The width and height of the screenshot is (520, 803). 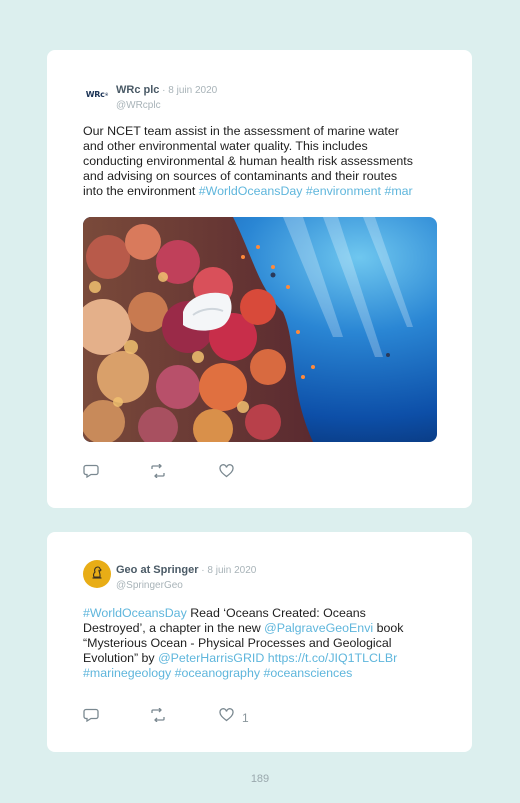 What do you see at coordinates (388, 628) in the screenshot?
I see `tweet-text-segment: book` at bounding box center [388, 628].